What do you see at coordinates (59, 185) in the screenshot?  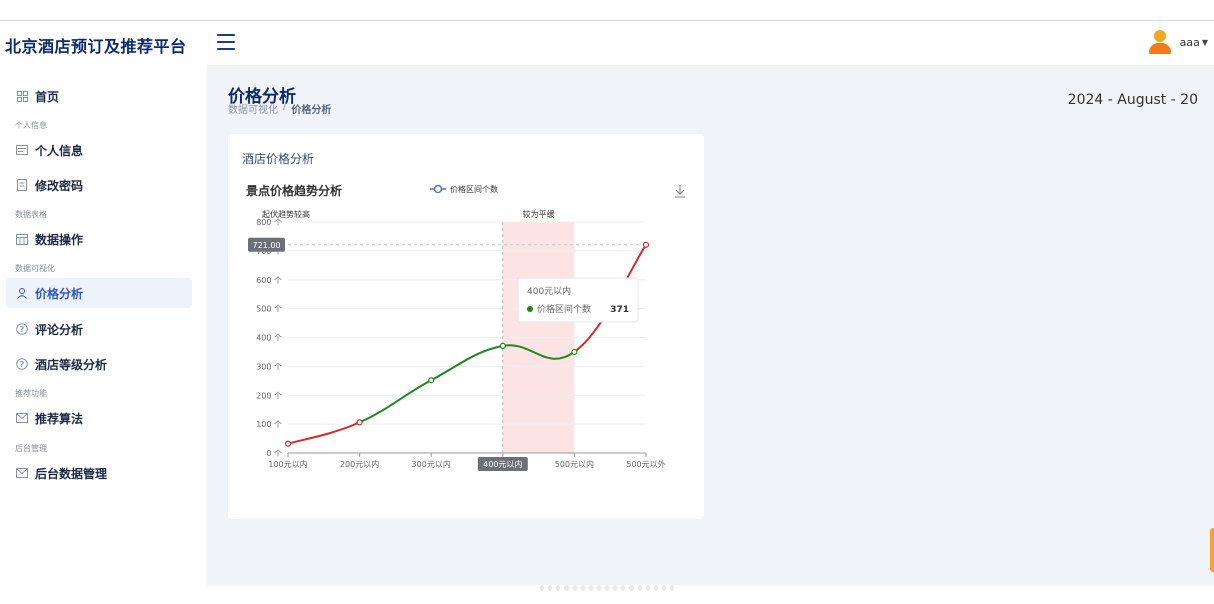 I see `sidebar-item-label: 修改密码` at bounding box center [59, 185].